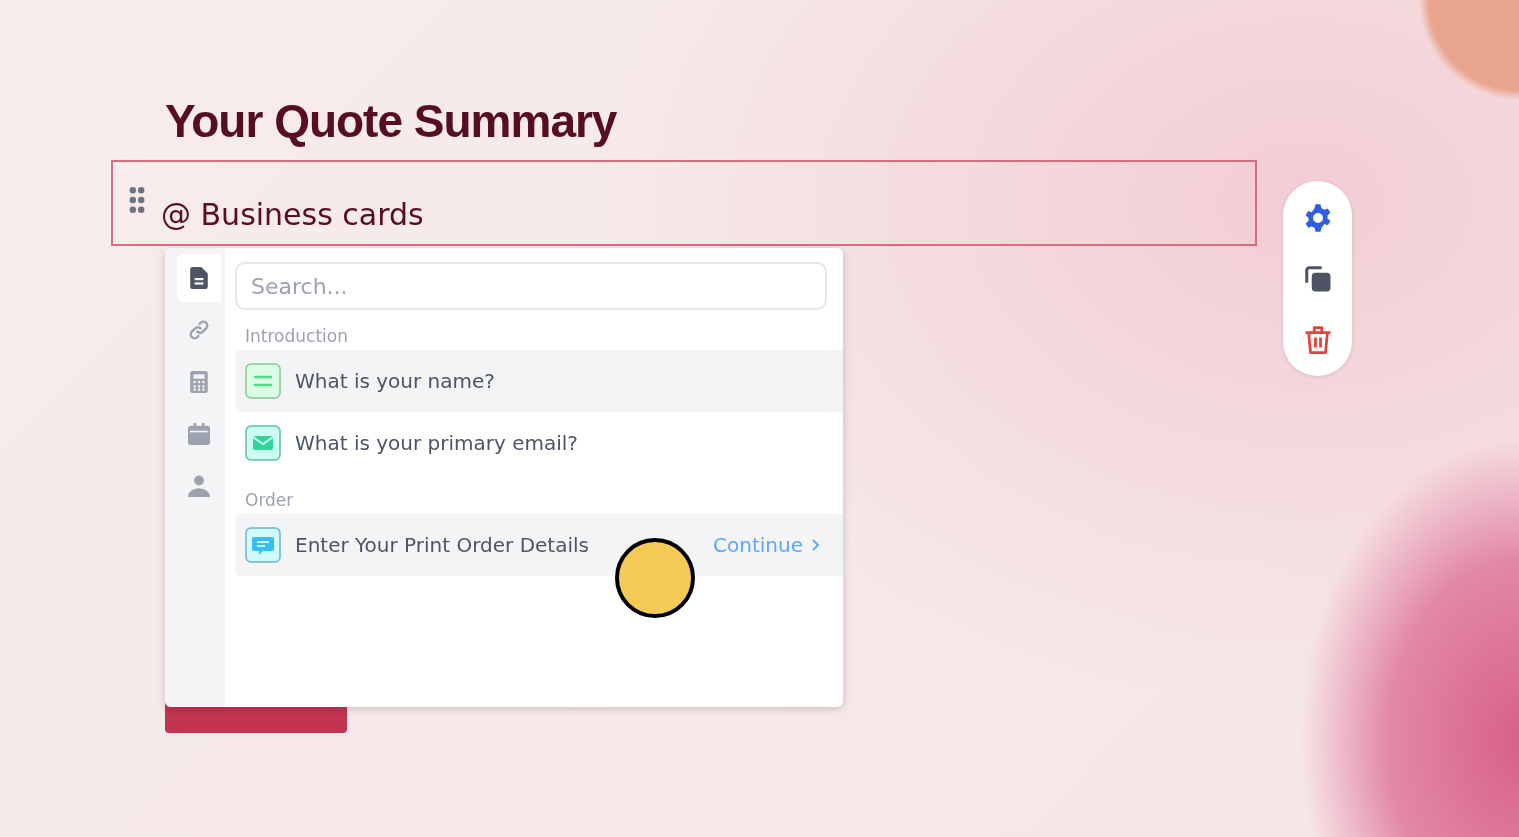 This screenshot has height=837, width=1519. What do you see at coordinates (684, 203) in the screenshot?
I see `text-block: @ Business cards` at bounding box center [684, 203].